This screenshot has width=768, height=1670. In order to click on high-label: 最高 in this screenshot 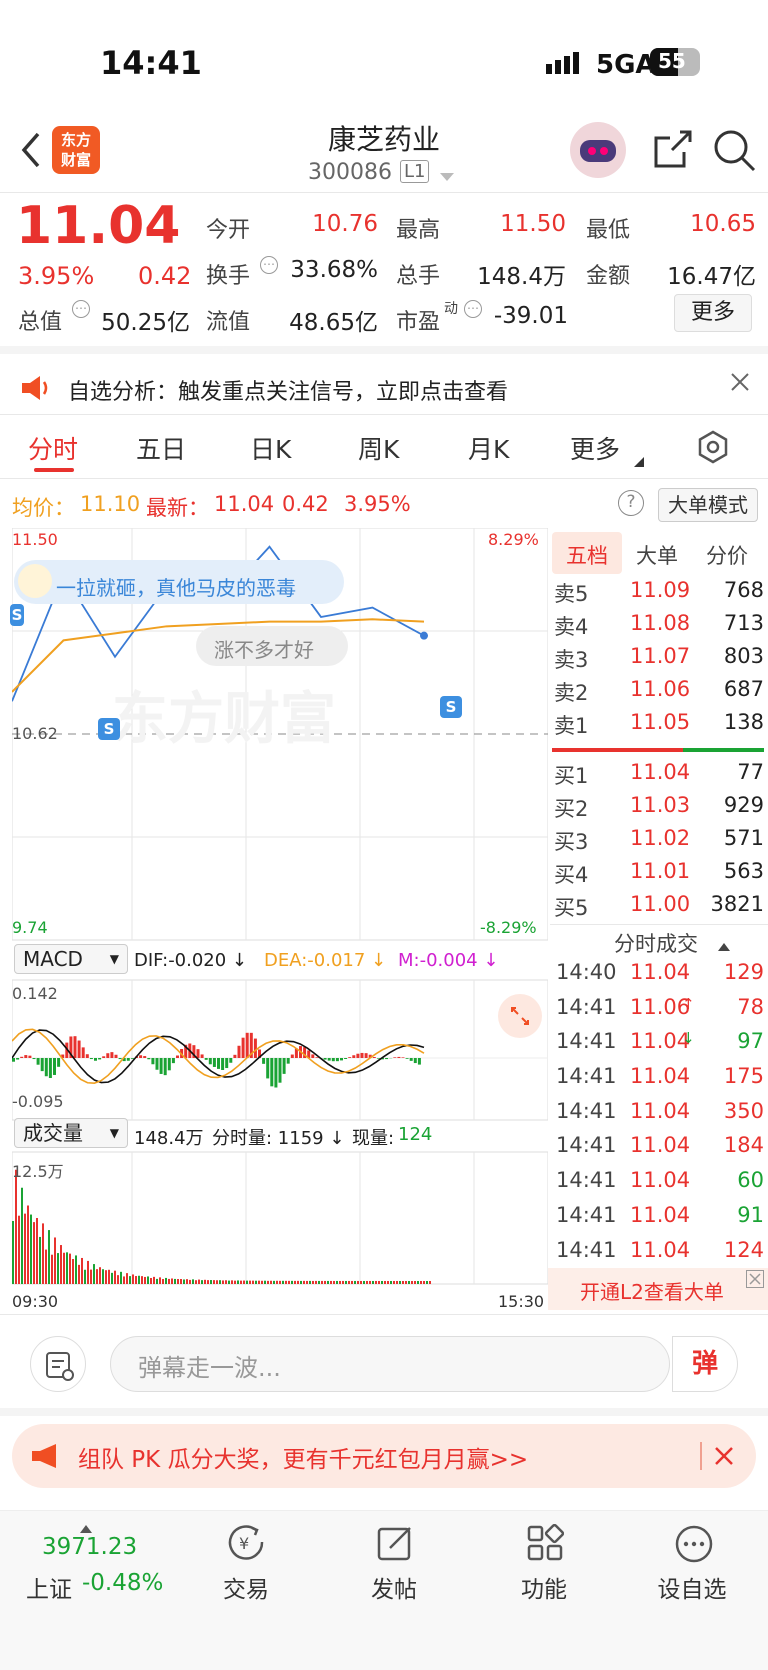, I will do `click(418, 230)`.